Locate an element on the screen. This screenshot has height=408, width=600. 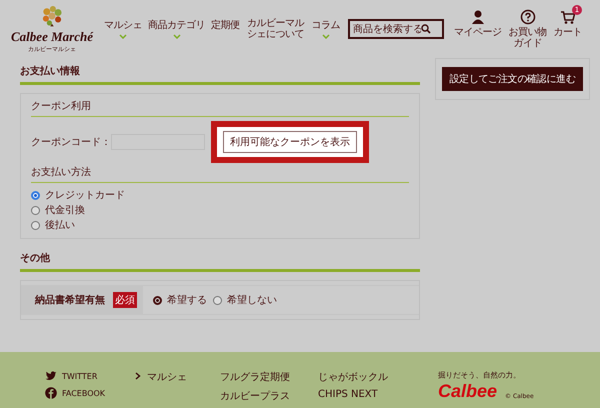
header-link: マイページ is located at coordinates (478, 23).